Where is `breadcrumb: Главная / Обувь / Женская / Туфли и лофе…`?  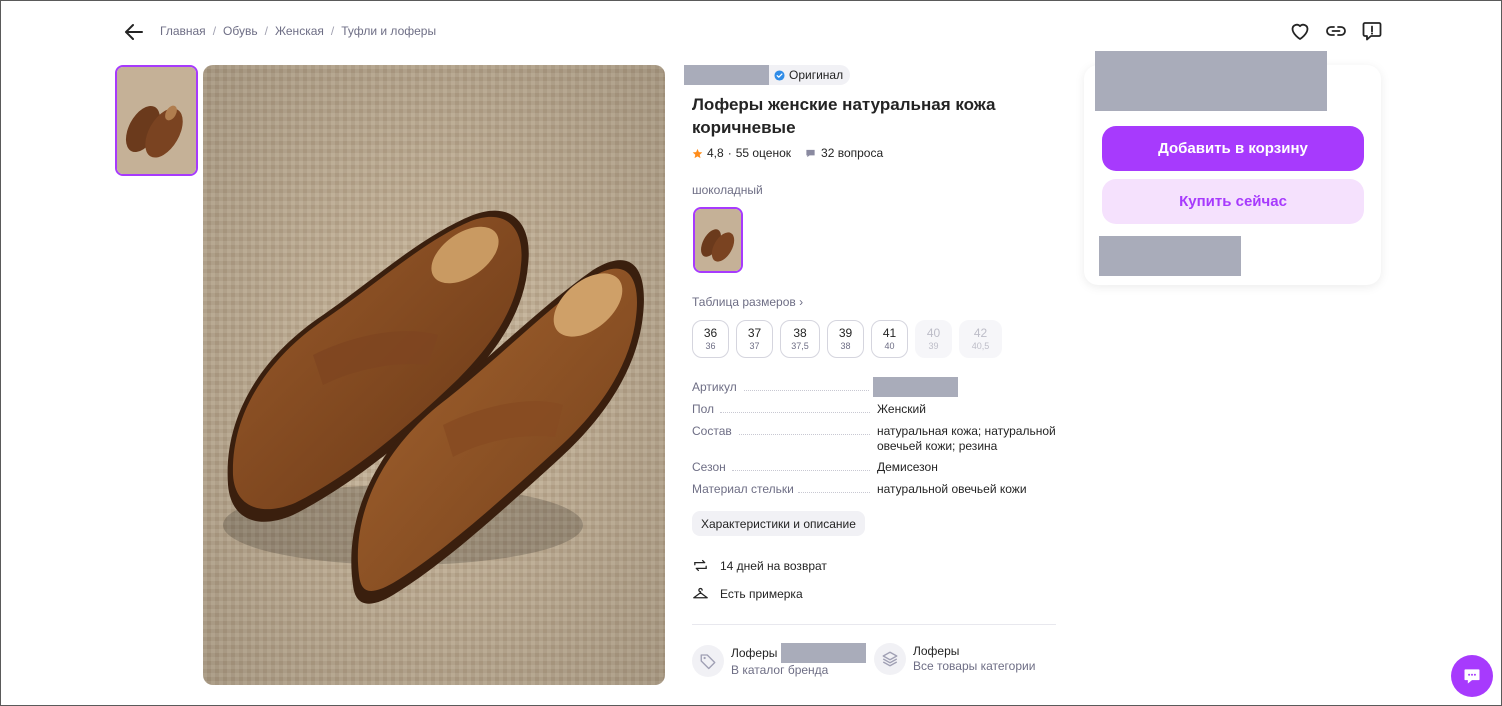 breadcrumb: Главная / Обувь / Женская / Туфли и лофе… is located at coordinates (298, 31).